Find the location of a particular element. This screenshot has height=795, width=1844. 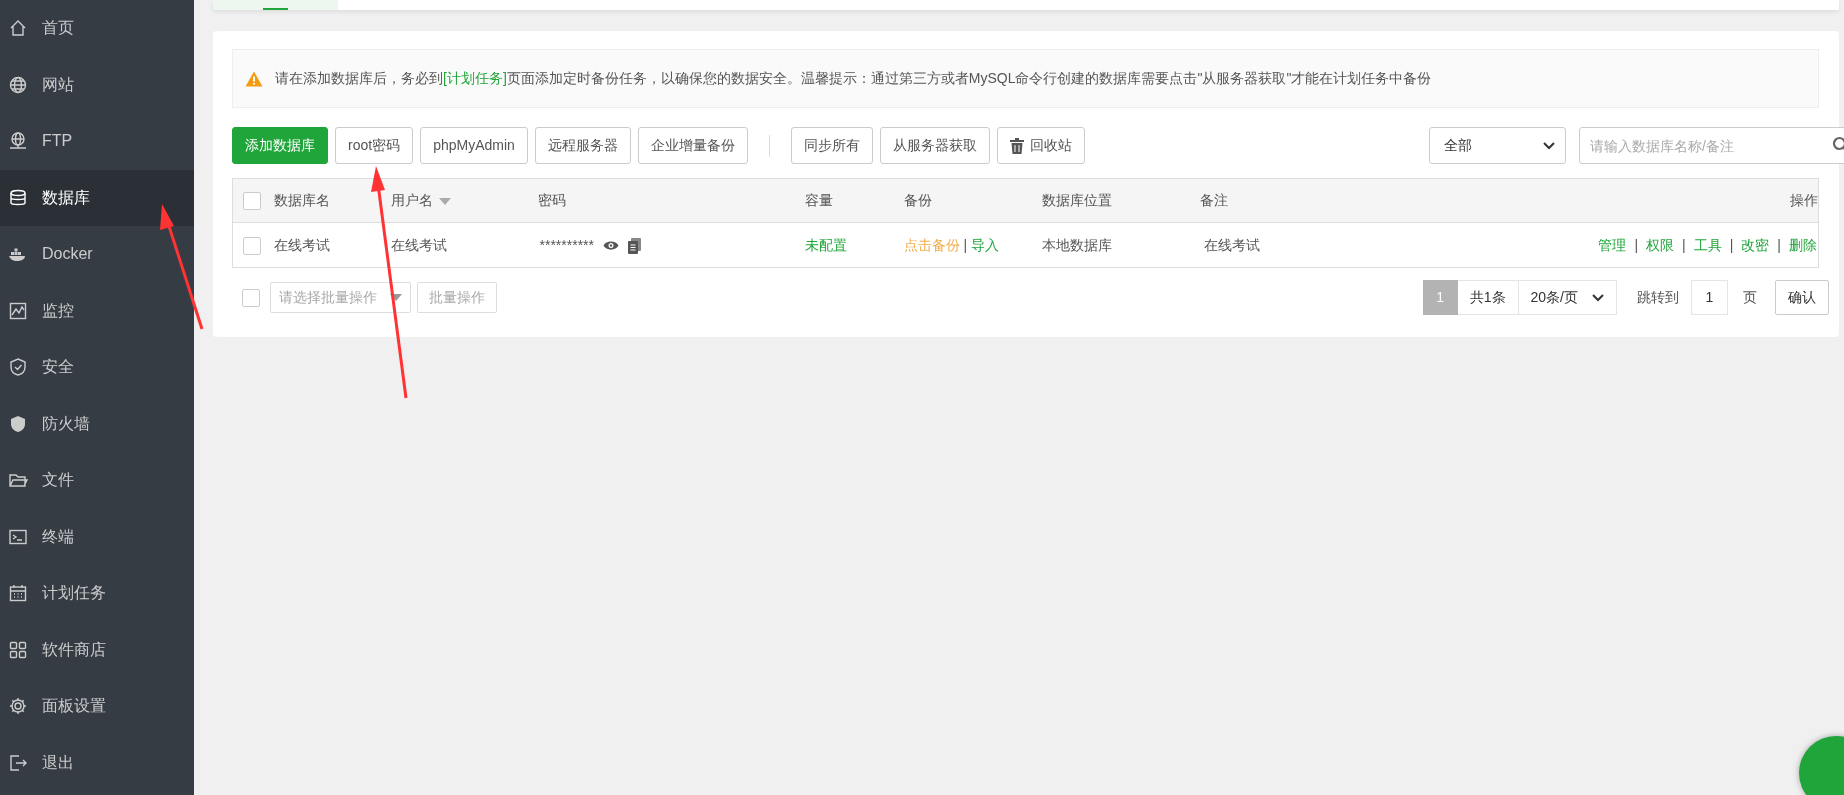

home-icon is located at coordinates (18, 28).